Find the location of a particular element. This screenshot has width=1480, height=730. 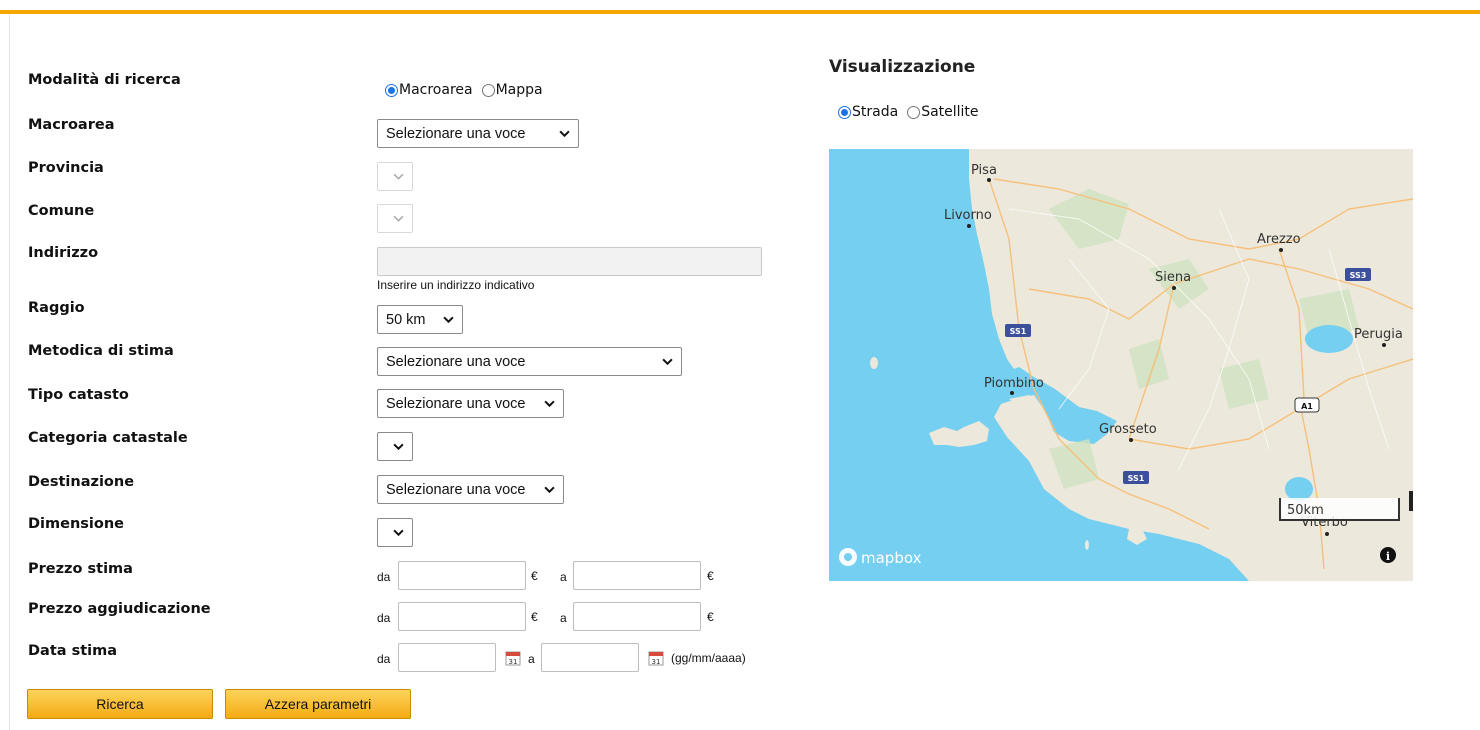

metodica-select-value: Selezionare una voce is located at coordinates (456, 361).